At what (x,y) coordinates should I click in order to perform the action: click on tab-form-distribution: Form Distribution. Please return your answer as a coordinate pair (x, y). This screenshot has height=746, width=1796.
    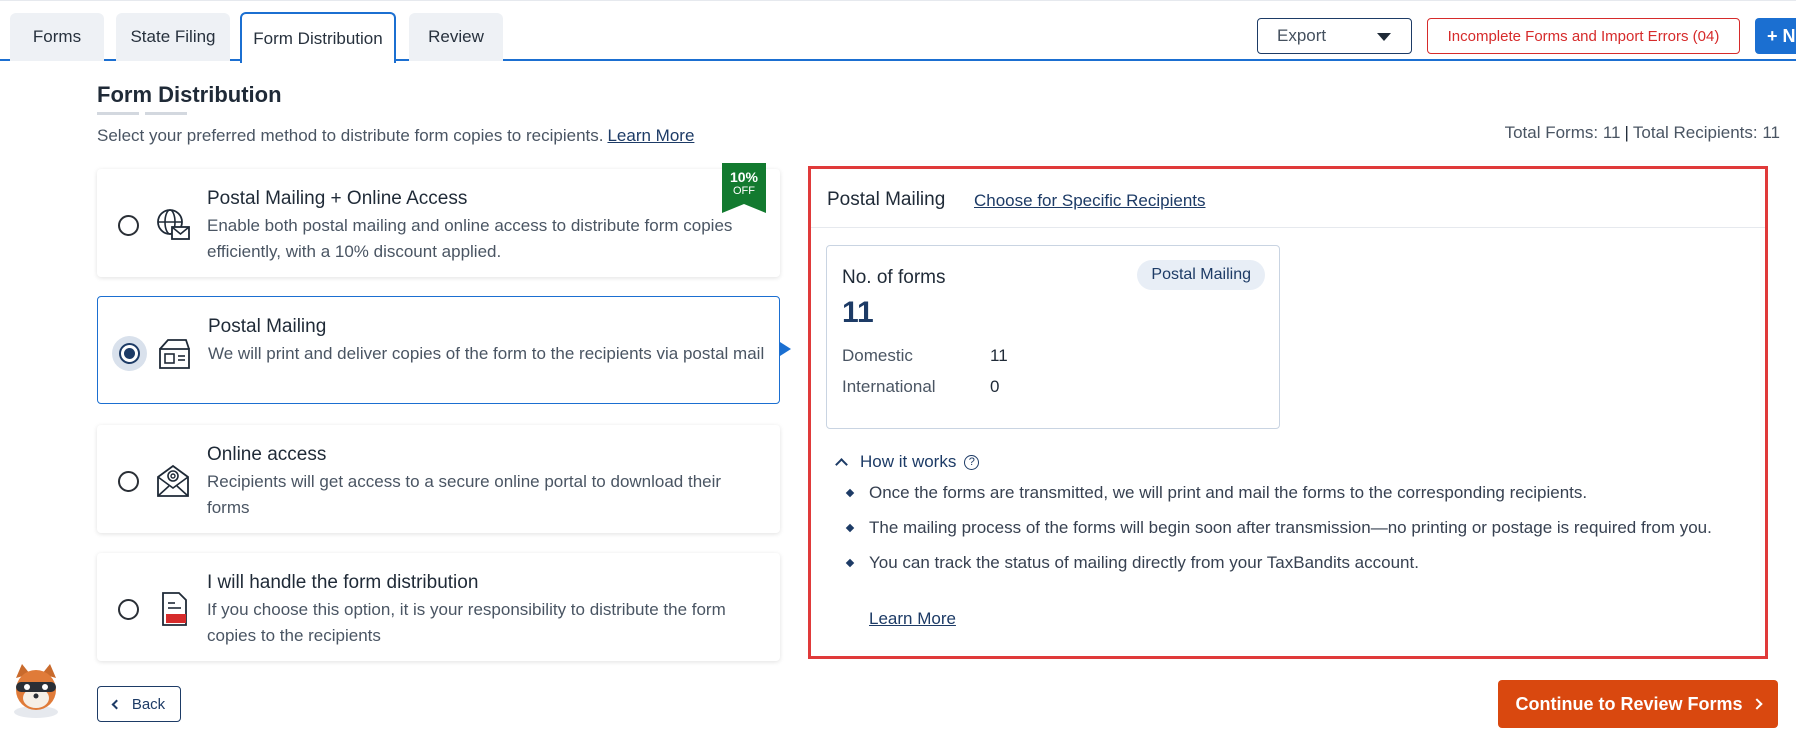
    Looking at the image, I should click on (318, 37).